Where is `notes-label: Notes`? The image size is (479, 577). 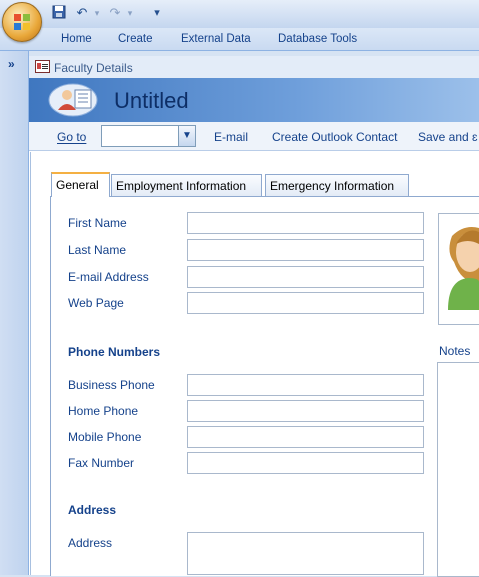
notes-label: Notes is located at coordinates (455, 351).